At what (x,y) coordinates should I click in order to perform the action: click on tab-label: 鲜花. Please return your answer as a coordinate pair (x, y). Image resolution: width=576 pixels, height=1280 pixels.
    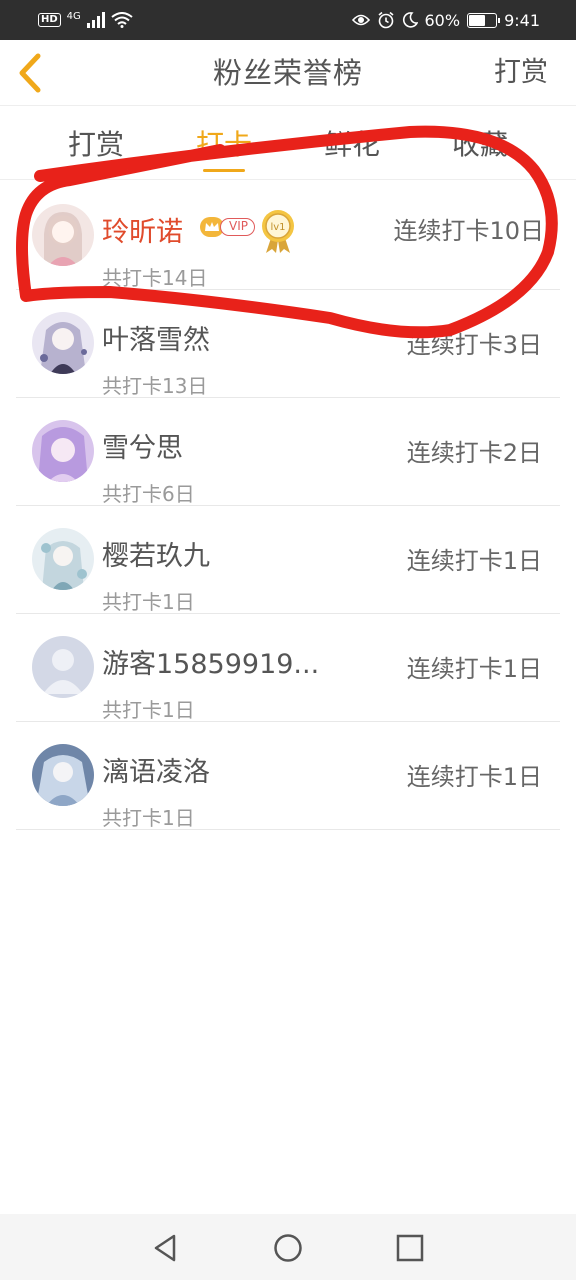
    Looking at the image, I should click on (351, 144).